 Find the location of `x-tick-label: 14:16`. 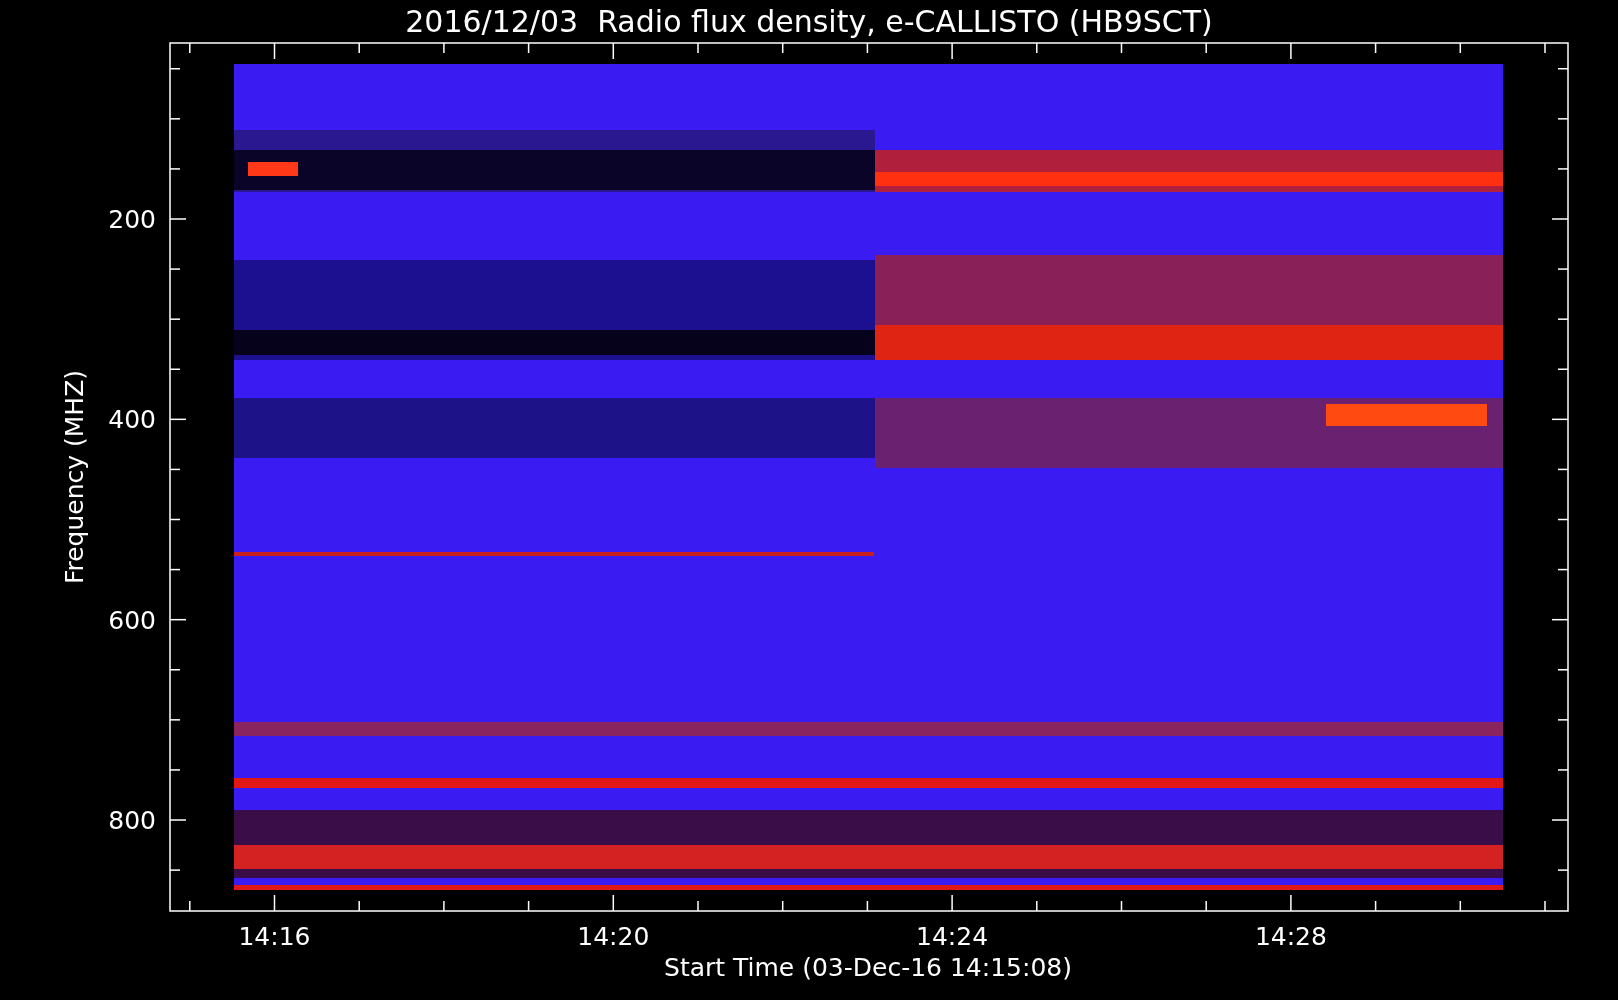

x-tick-label: 14:16 is located at coordinates (274, 936).